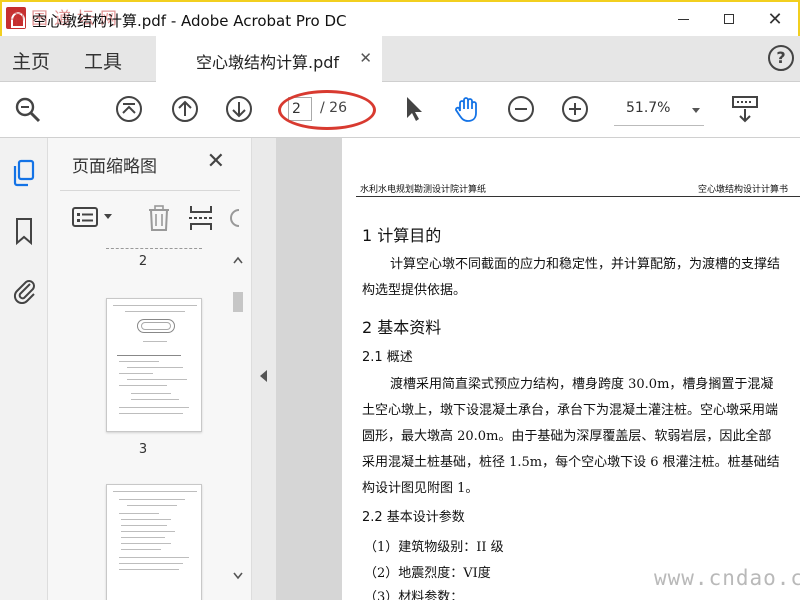 The image size is (800, 600). I want to click on maximize-icon, so click(729, 19).